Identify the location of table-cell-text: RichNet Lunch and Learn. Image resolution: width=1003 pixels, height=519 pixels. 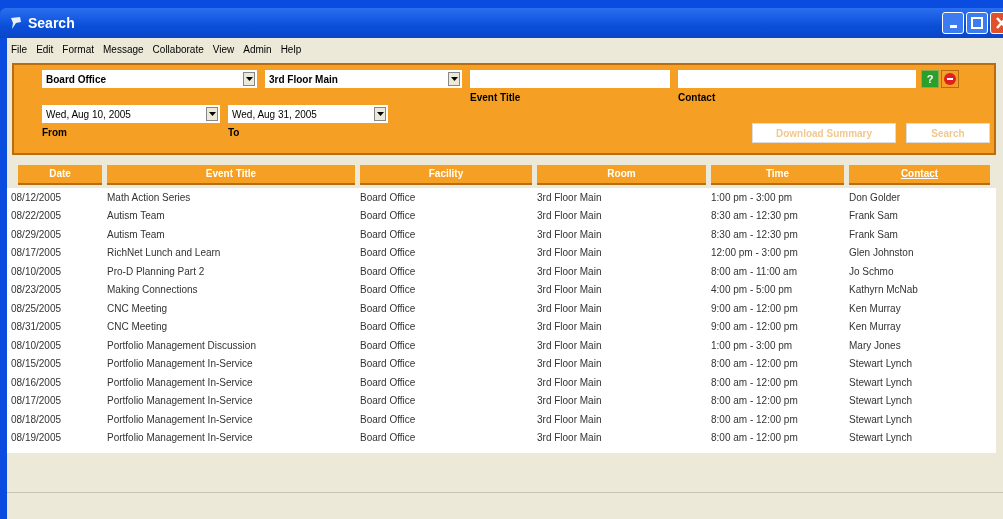
(164, 253).